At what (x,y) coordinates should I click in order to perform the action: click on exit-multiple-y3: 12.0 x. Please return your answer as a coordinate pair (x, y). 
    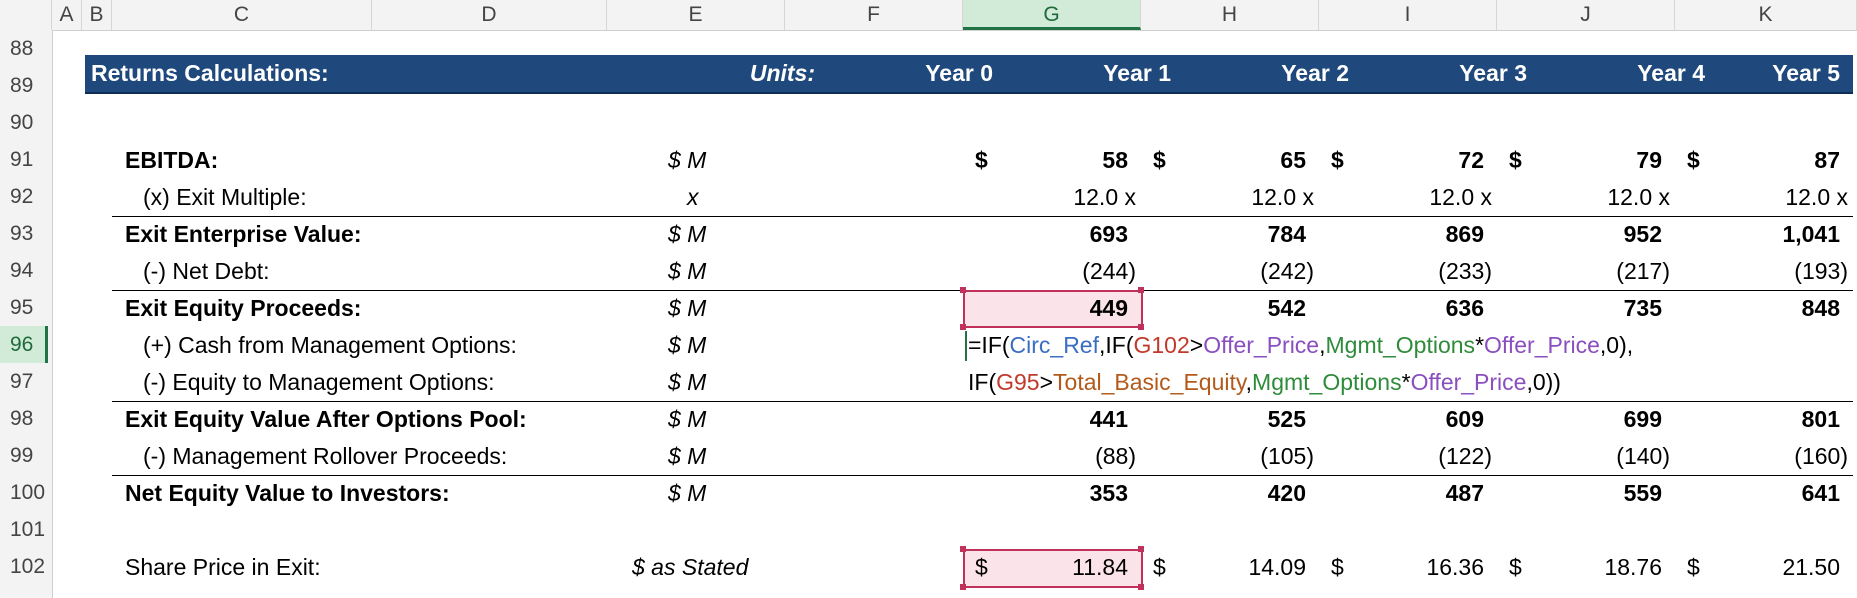
    Looking at the image, I should click on (1424, 197).